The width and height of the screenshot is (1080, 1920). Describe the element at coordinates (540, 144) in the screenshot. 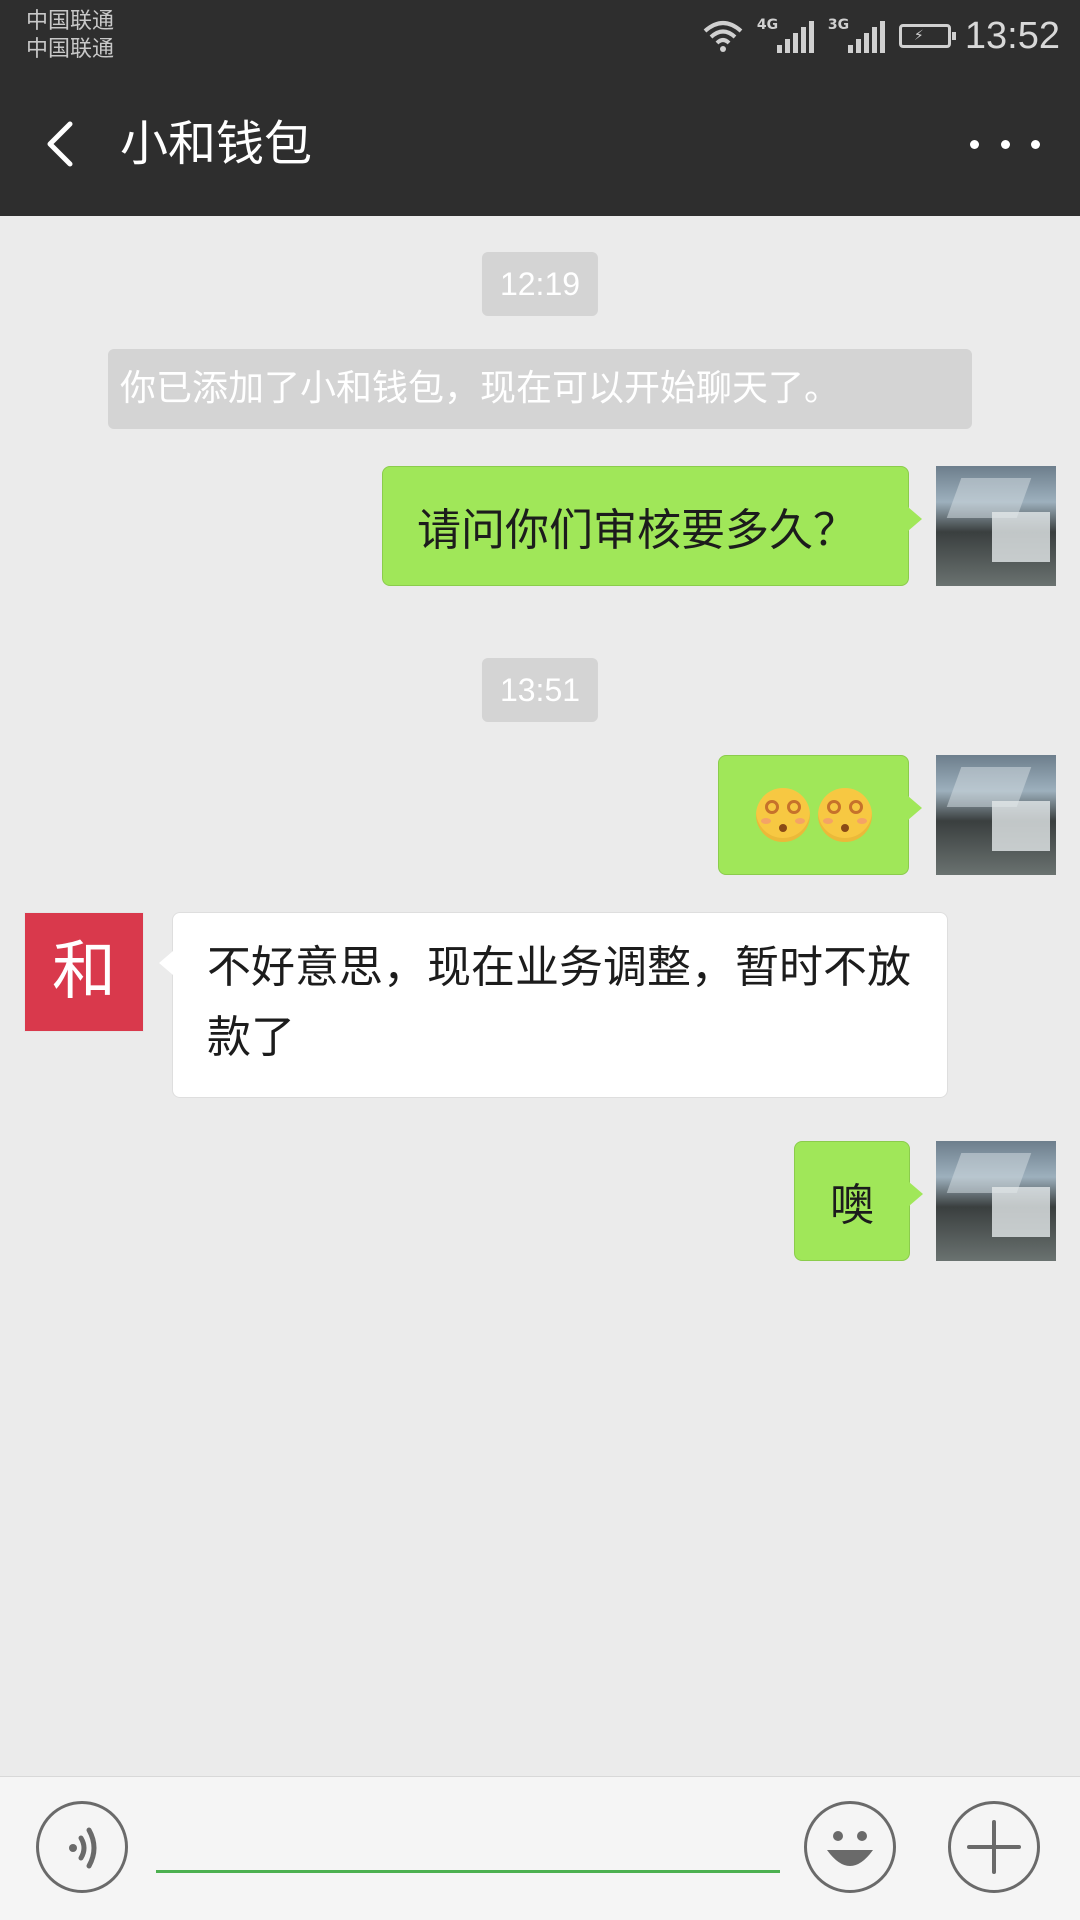

I see `chat-header: 小和钱包` at that location.